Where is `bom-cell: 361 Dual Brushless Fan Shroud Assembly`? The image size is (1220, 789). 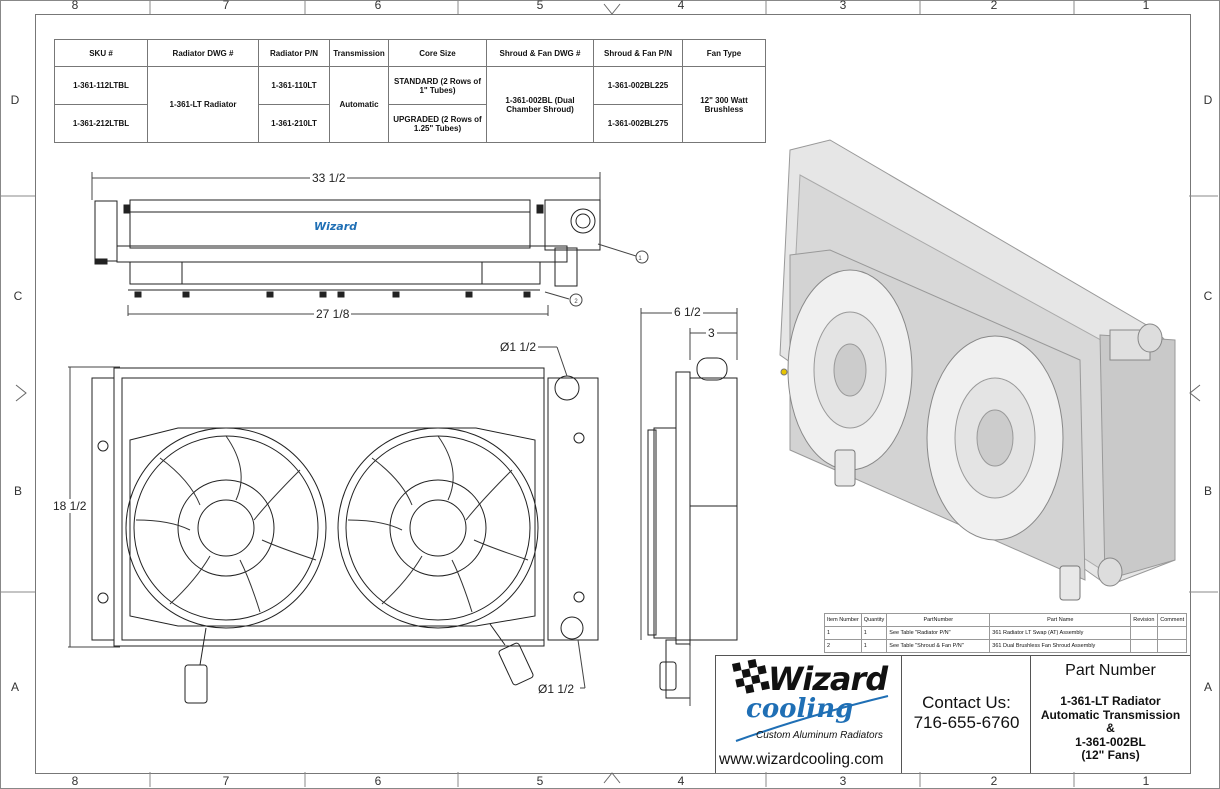 bom-cell: 361 Dual Brushless Fan Shroud Assembly is located at coordinates (1060, 646).